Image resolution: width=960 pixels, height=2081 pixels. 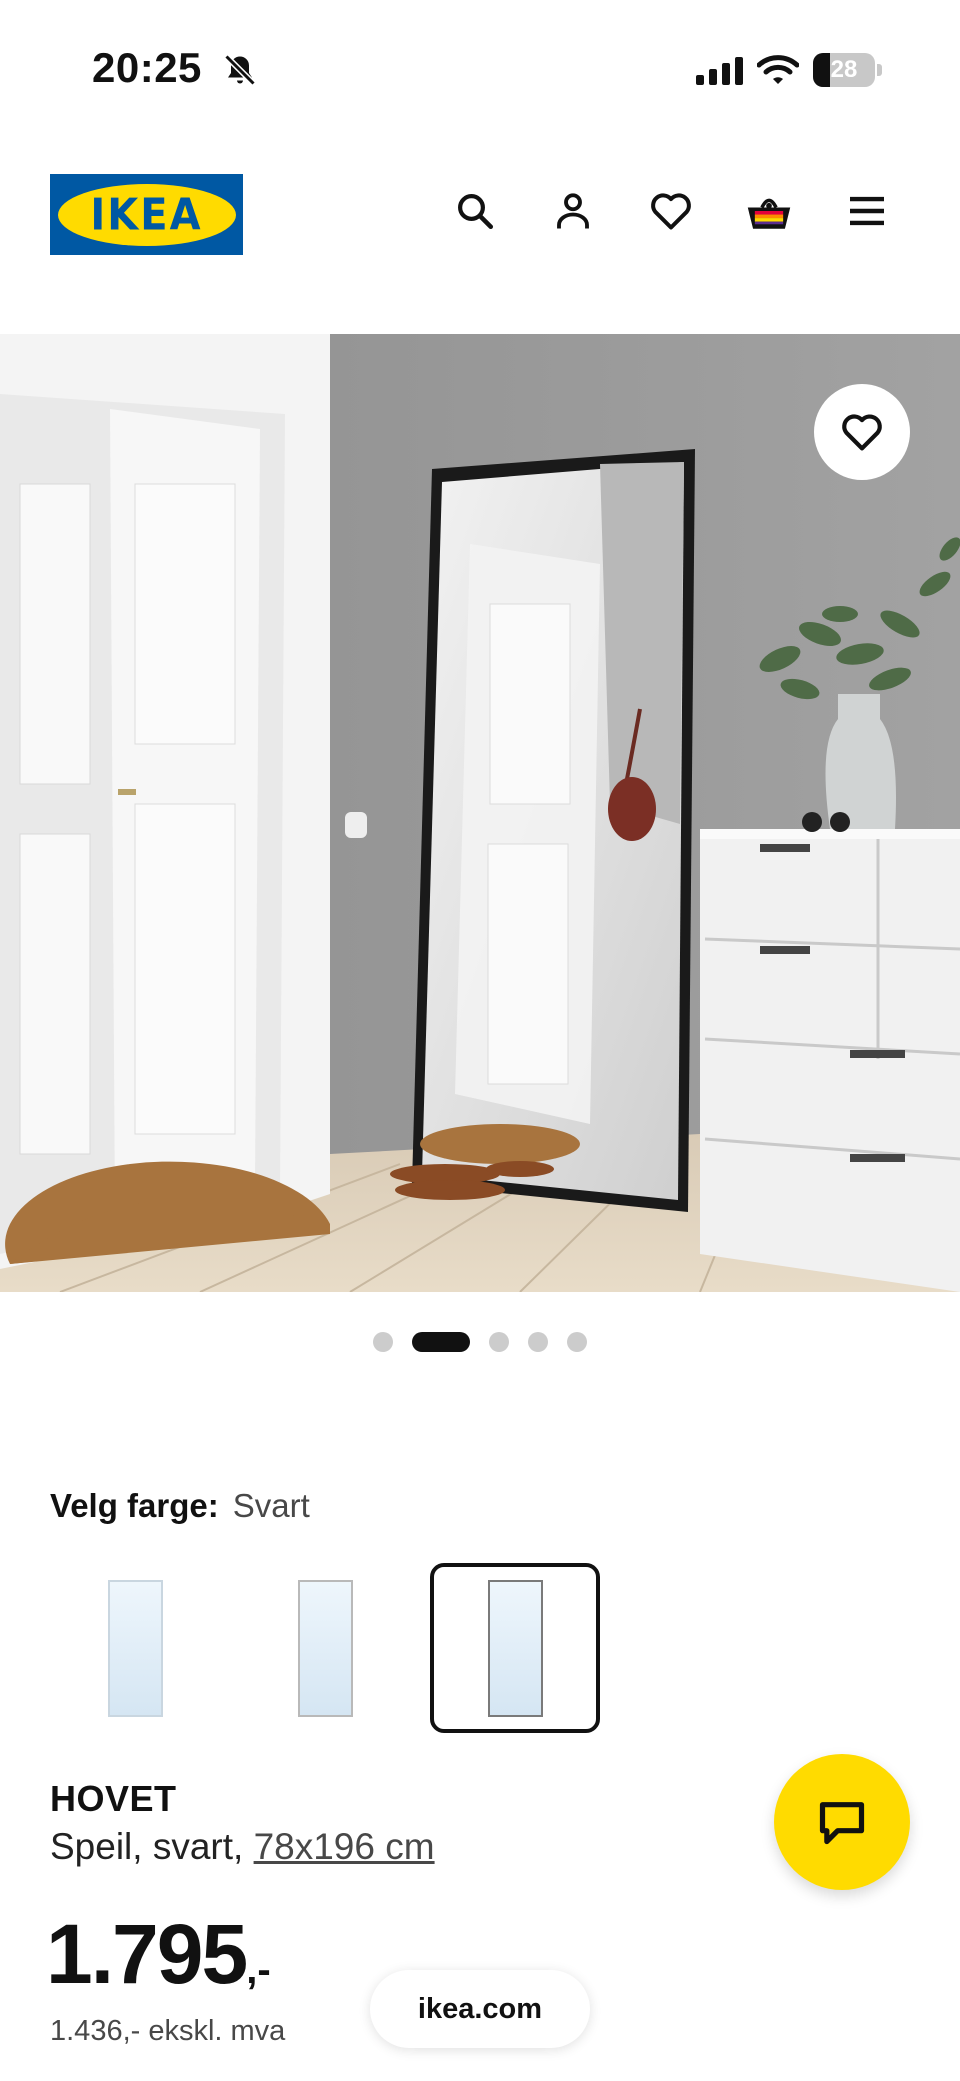 What do you see at coordinates (258, 1970) in the screenshot?
I see `price-suffix: ,-` at bounding box center [258, 1970].